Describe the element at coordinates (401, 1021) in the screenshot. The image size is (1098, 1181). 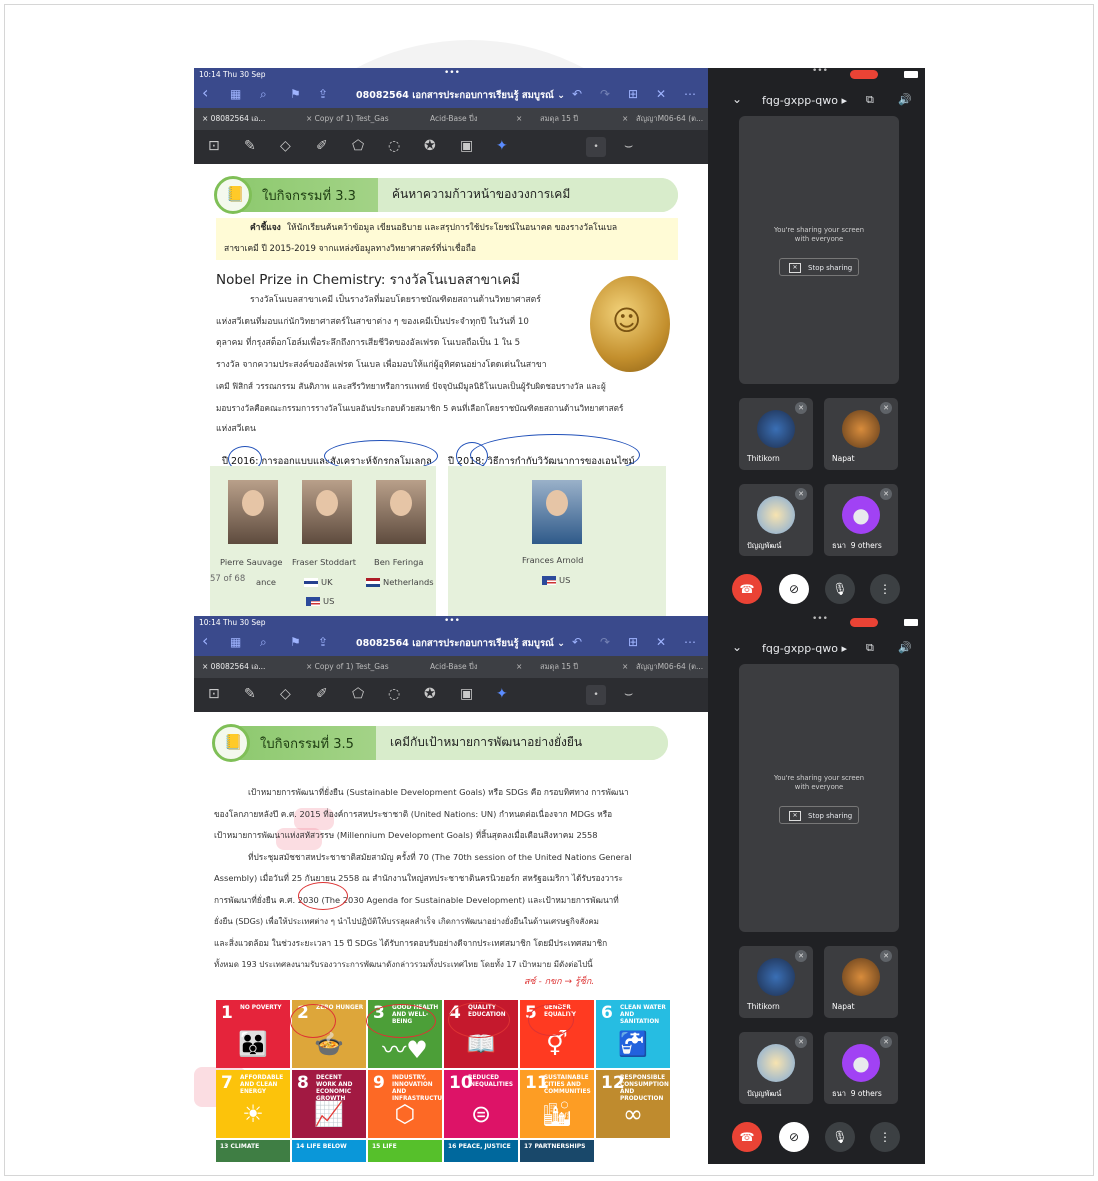
I see `pen-annotation` at that location.